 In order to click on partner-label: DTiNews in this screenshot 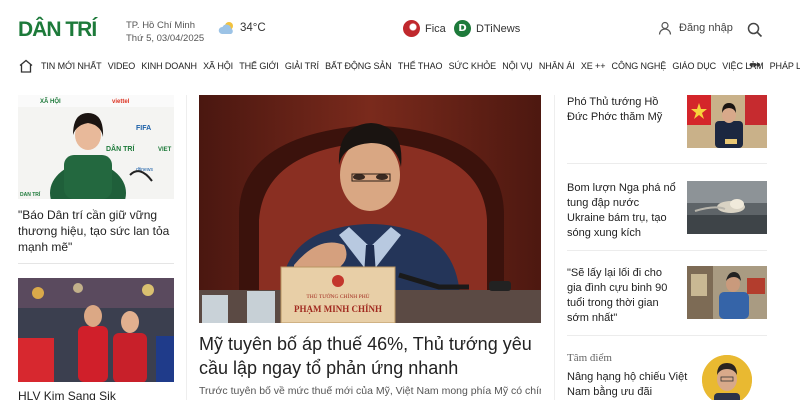, I will do `click(498, 28)`.